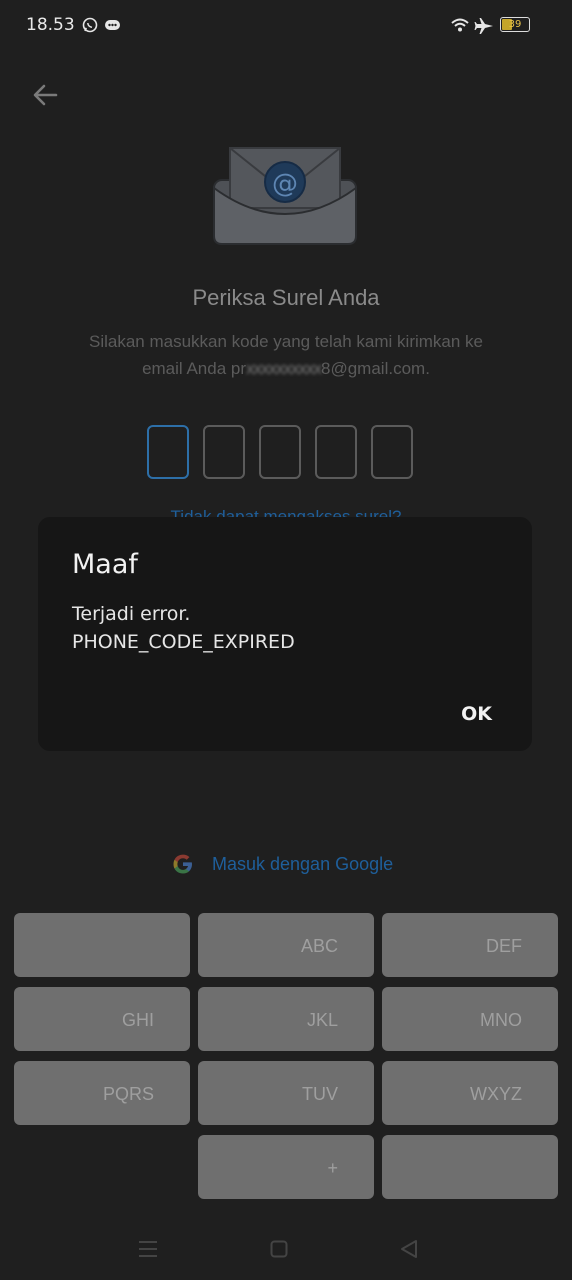 The width and height of the screenshot is (572, 1280). Describe the element at coordinates (470, 1093) in the screenshot. I see `key-9: WXYZ` at that location.